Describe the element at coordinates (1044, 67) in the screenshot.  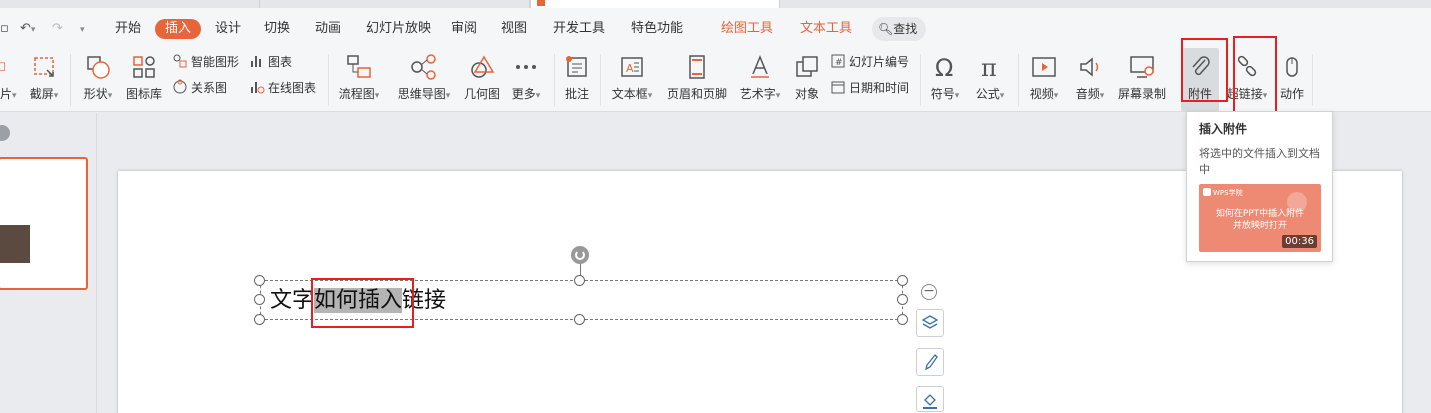
I see `video-icon` at that location.